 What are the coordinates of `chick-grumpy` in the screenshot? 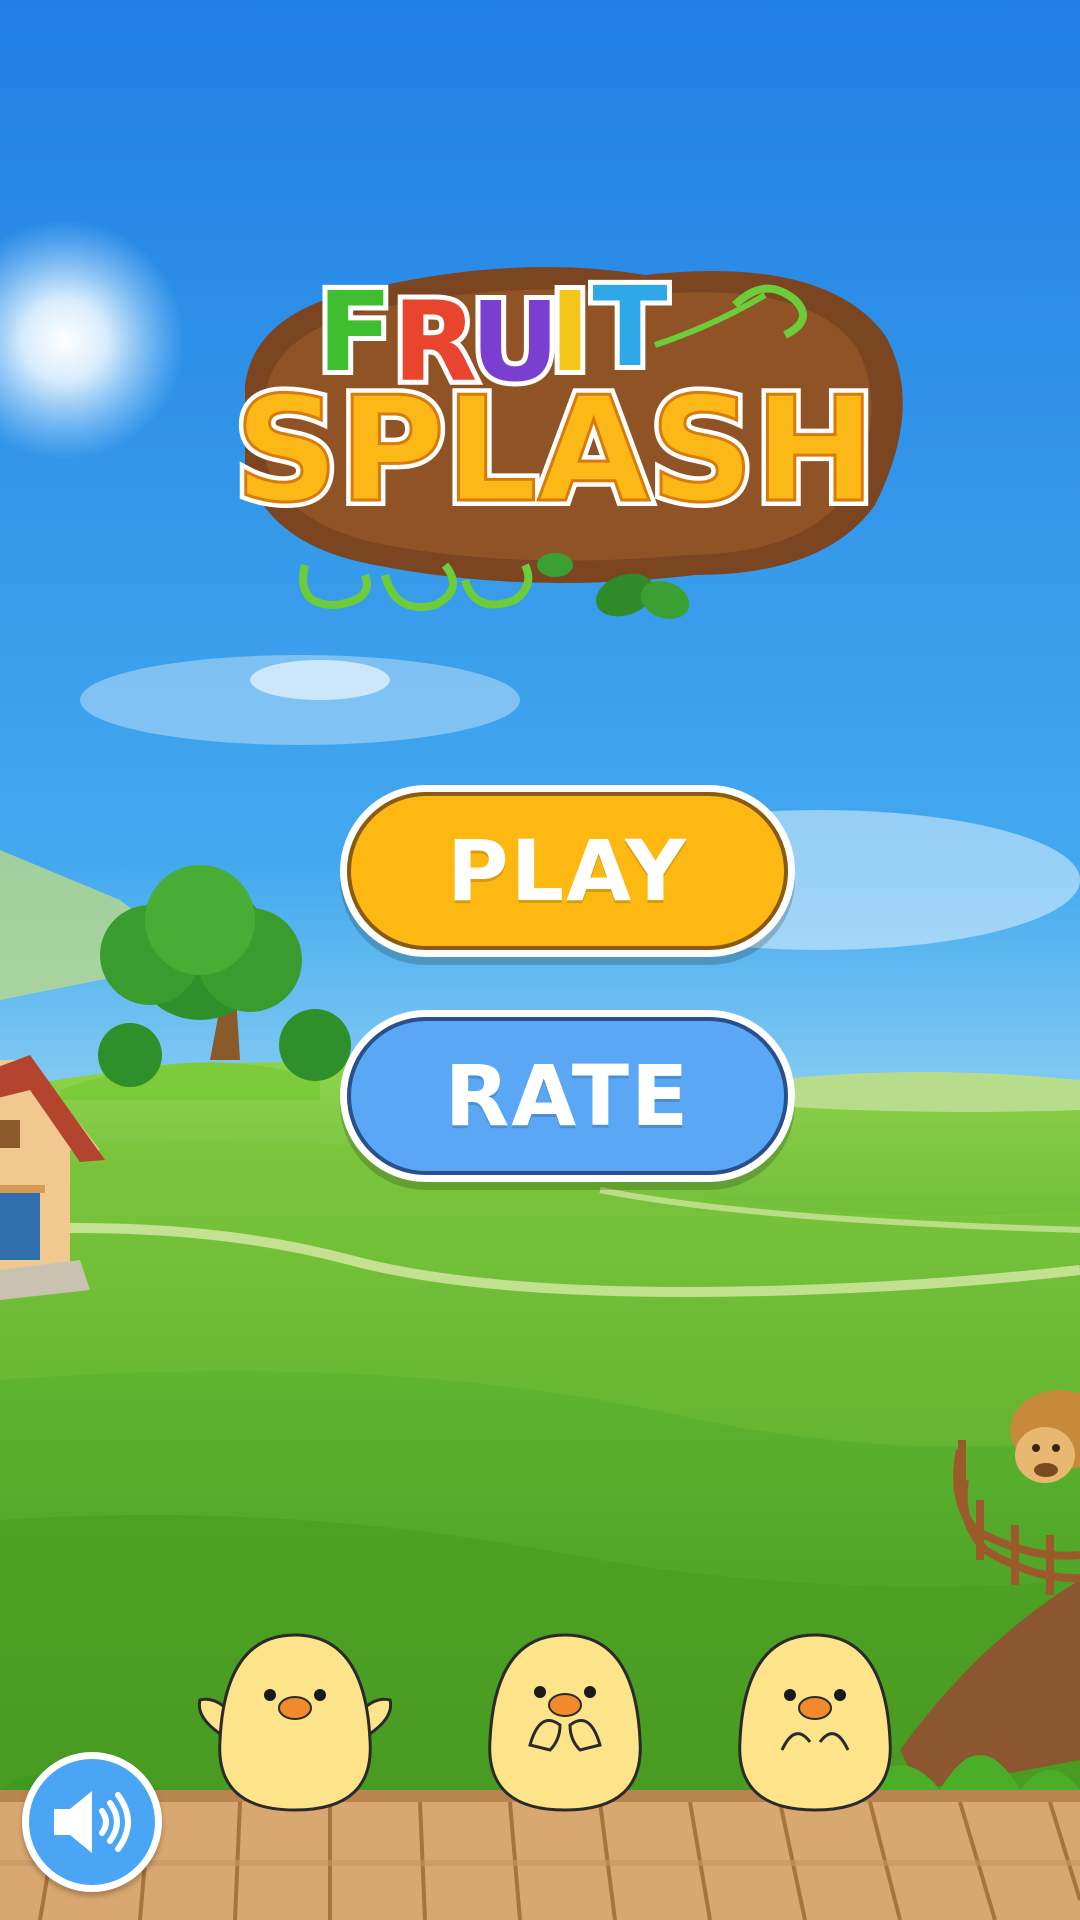 It's located at (815, 1722).